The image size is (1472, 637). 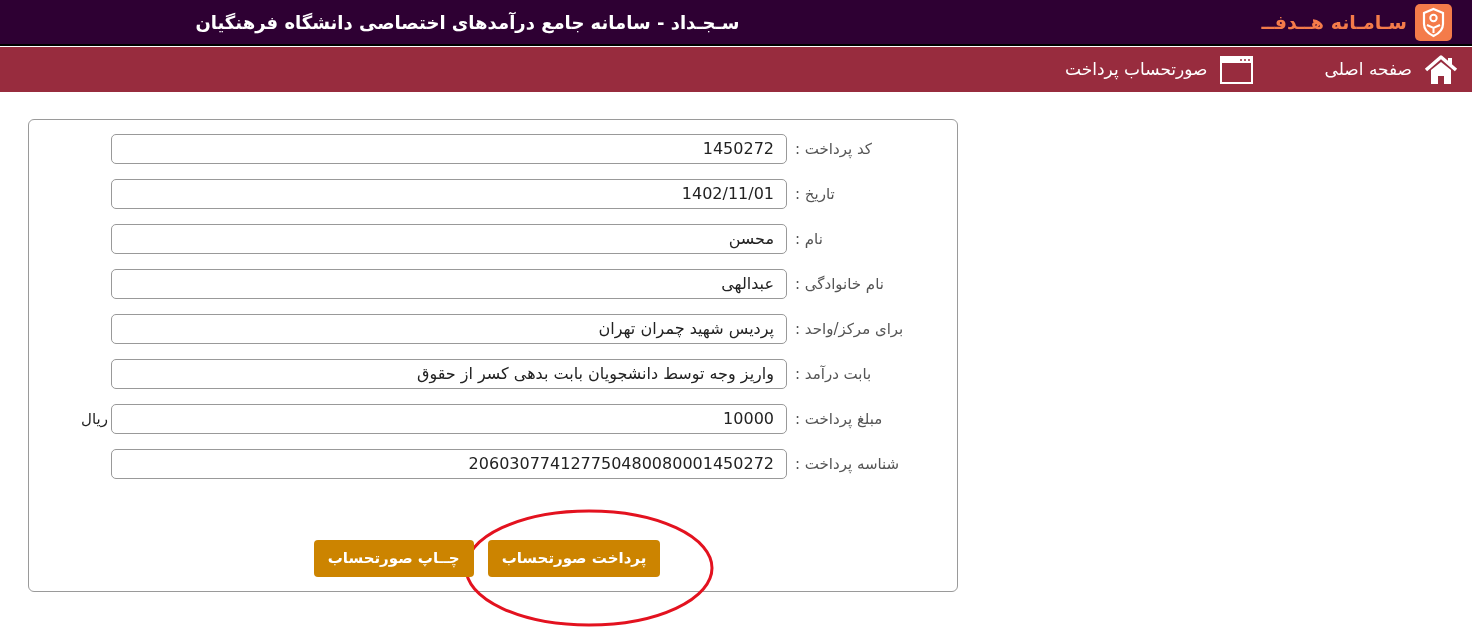 What do you see at coordinates (815, 194) in the screenshot?
I see `field-label: تاریخ :` at bounding box center [815, 194].